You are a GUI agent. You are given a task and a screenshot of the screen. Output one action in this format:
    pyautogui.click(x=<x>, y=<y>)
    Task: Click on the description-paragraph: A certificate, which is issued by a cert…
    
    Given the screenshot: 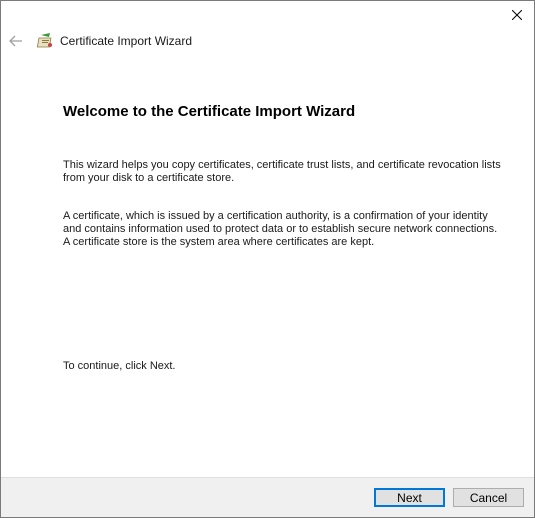 What is the action you would take?
    pyautogui.click(x=280, y=229)
    